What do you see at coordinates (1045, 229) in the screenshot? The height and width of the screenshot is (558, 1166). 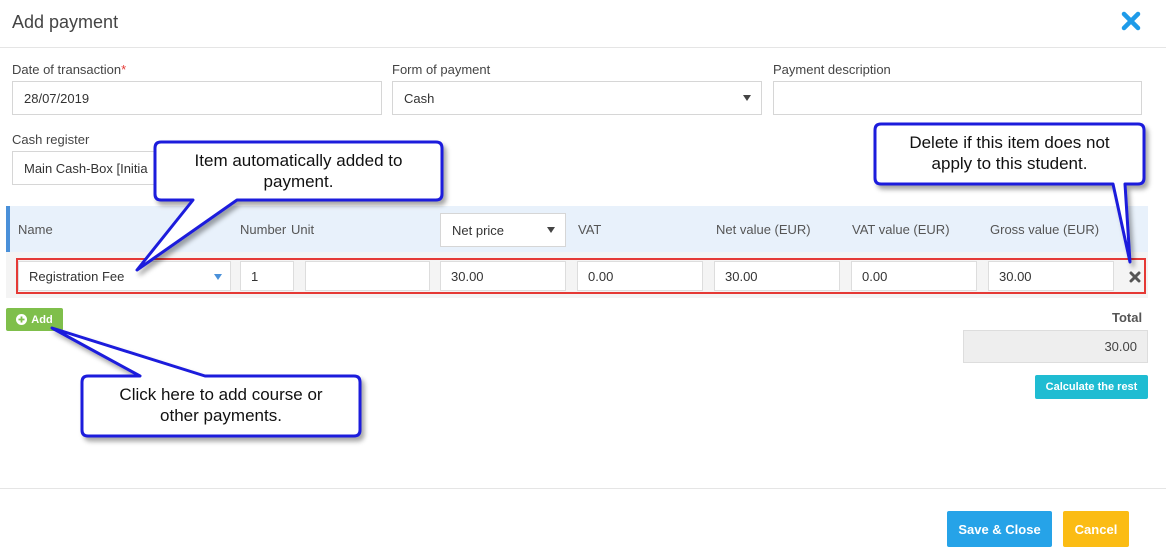 I see `header-gross-value: Gross value (EUR)` at bounding box center [1045, 229].